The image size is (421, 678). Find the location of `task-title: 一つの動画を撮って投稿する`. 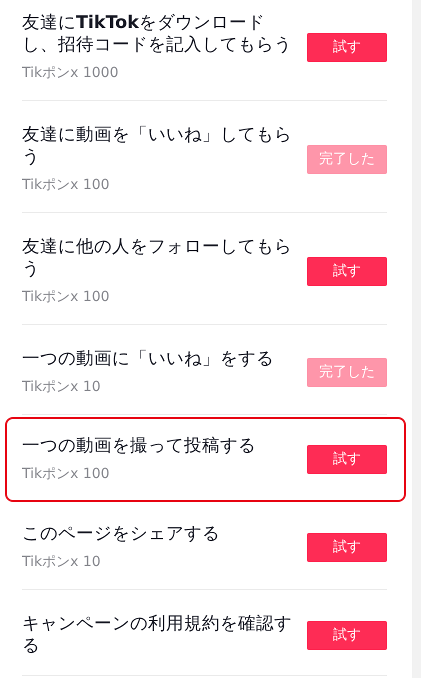

task-title: 一つの動画を撮って投稿する is located at coordinates (139, 446).